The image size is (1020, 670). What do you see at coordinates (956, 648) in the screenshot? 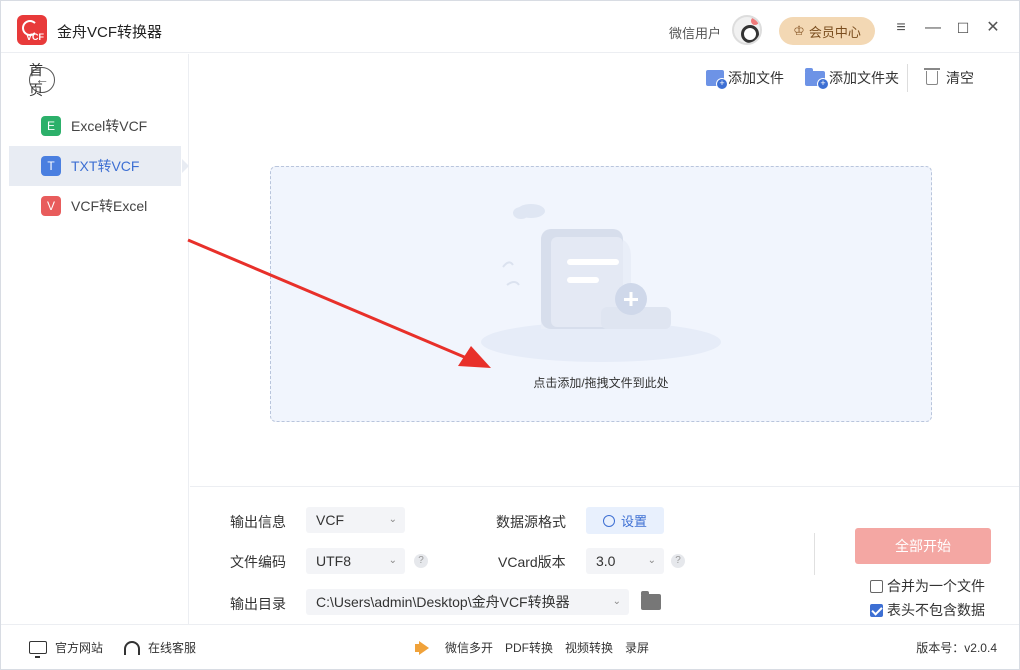
I see `version-label: 版本号：v2.0.4` at bounding box center [956, 648].